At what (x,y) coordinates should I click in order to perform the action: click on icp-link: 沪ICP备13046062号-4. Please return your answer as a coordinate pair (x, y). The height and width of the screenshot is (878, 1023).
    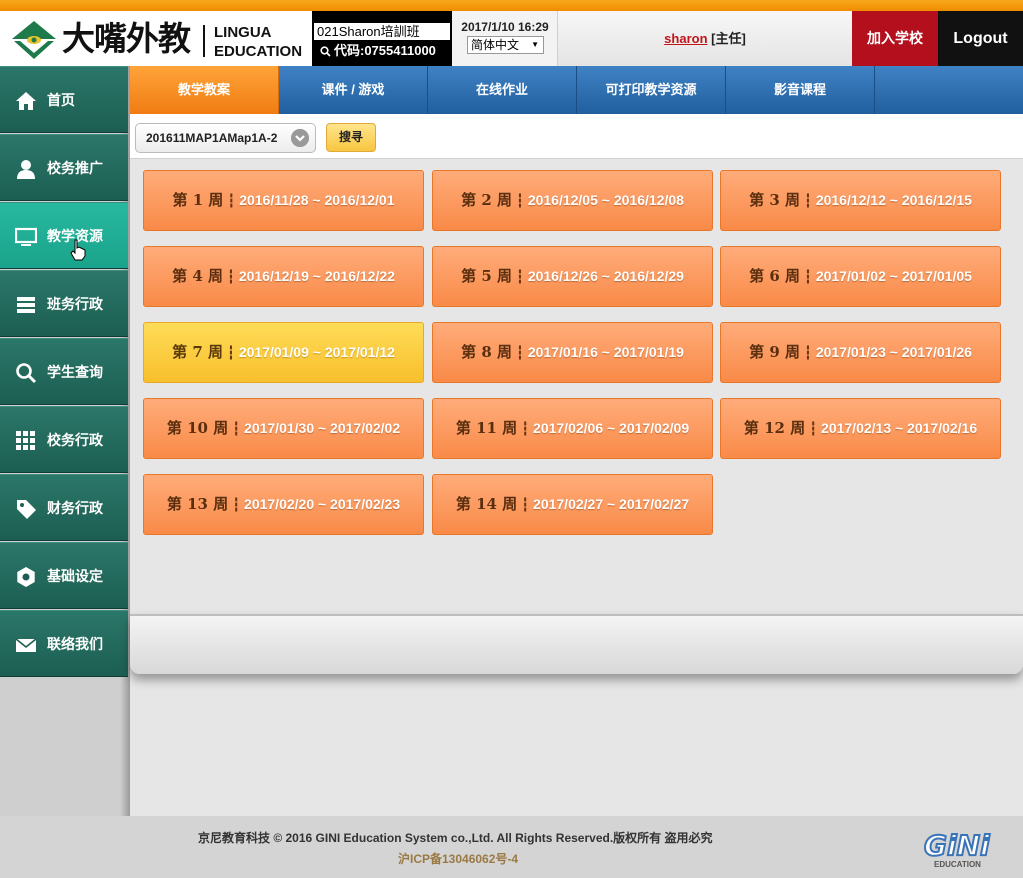
    Looking at the image, I should click on (458, 858).